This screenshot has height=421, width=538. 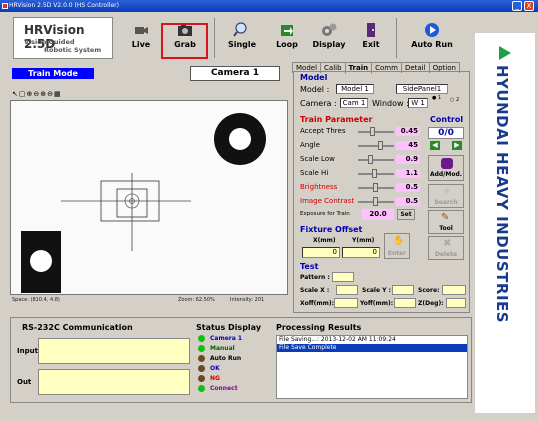 What do you see at coordinates (517, 6) in the screenshot?
I see `minimize-button: _` at bounding box center [517, 6].